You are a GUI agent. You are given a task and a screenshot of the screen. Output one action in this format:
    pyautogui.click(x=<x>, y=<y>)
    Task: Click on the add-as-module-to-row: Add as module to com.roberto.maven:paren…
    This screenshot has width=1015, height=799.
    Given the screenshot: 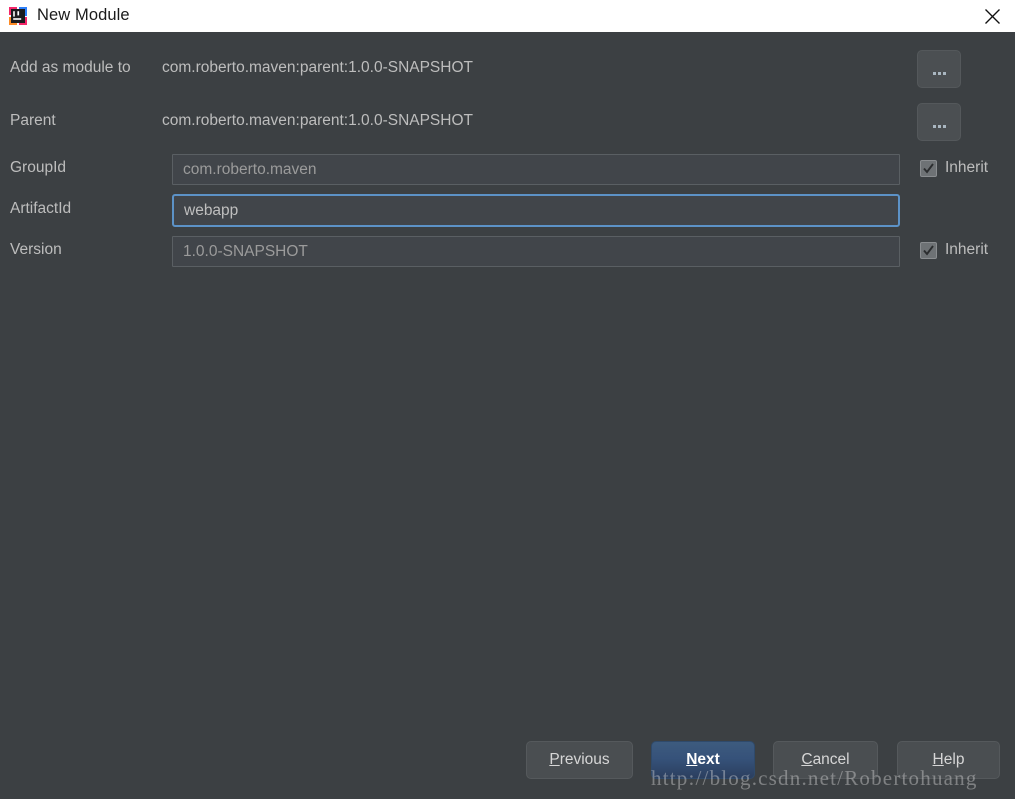 What is the action you would take?
    pyautogui.click(x=507, y=68)
    